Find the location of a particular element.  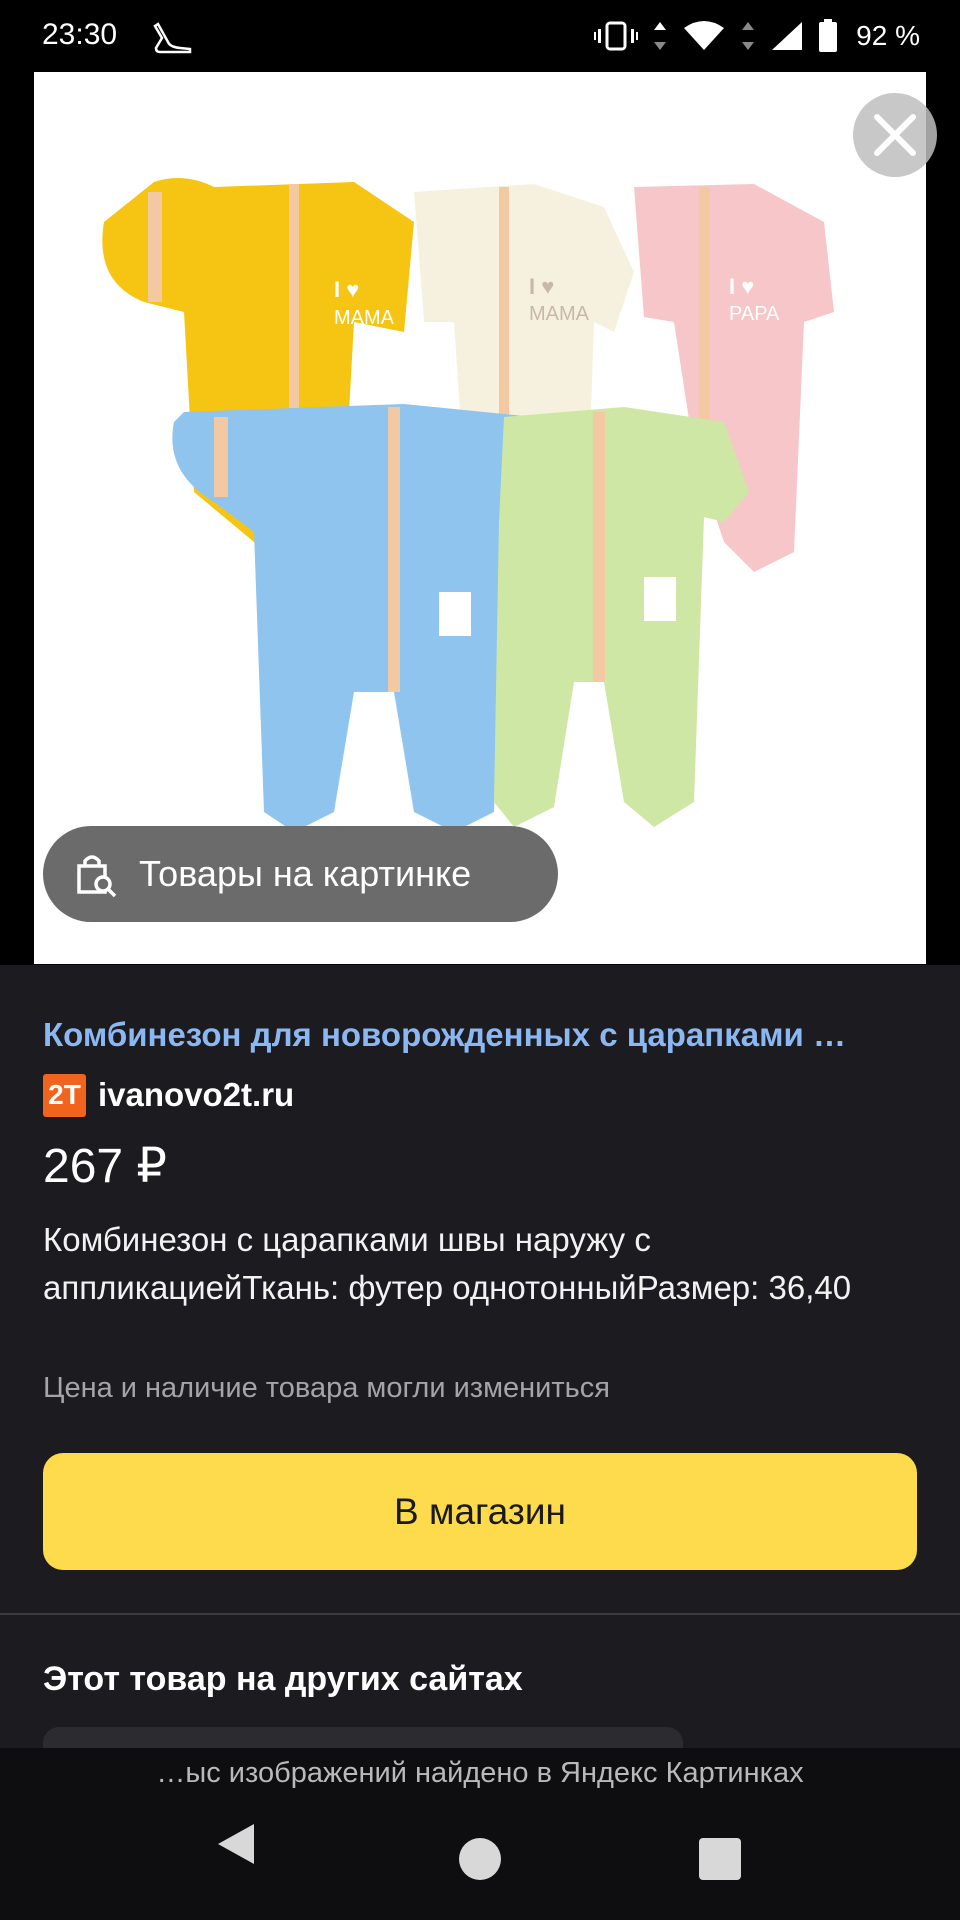

back-icon is located at coordinates (236, 1844).